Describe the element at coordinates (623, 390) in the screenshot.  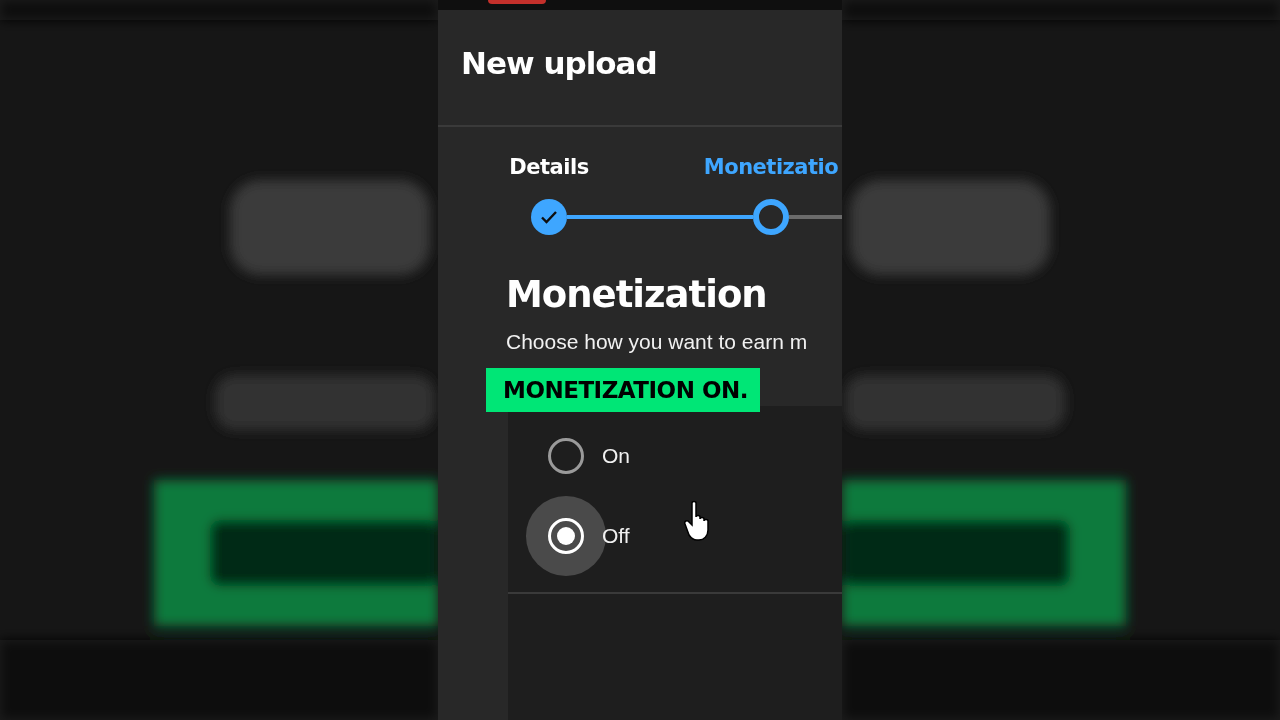
I see `video-caption: MONETIZATION ON.` at that location.